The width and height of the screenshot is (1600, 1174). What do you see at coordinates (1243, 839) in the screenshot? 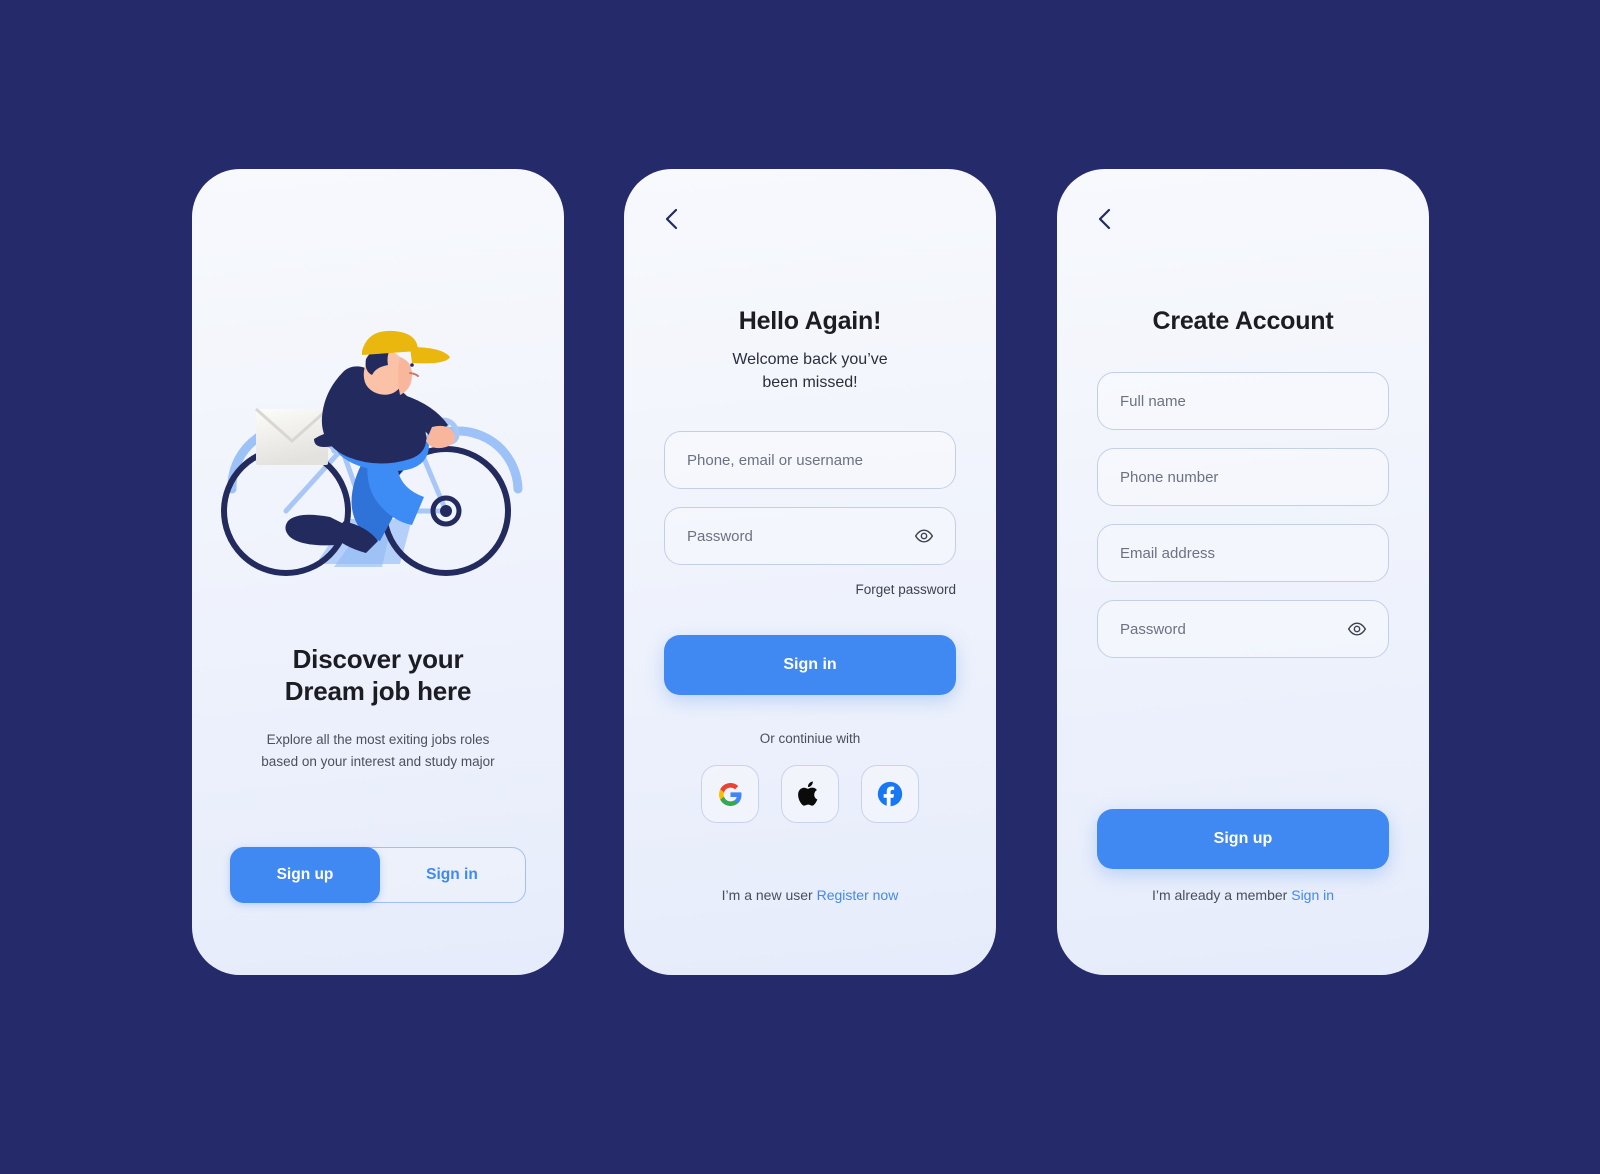
I see `sign-up-button: Sign up` at bounding box center [1243, 839].